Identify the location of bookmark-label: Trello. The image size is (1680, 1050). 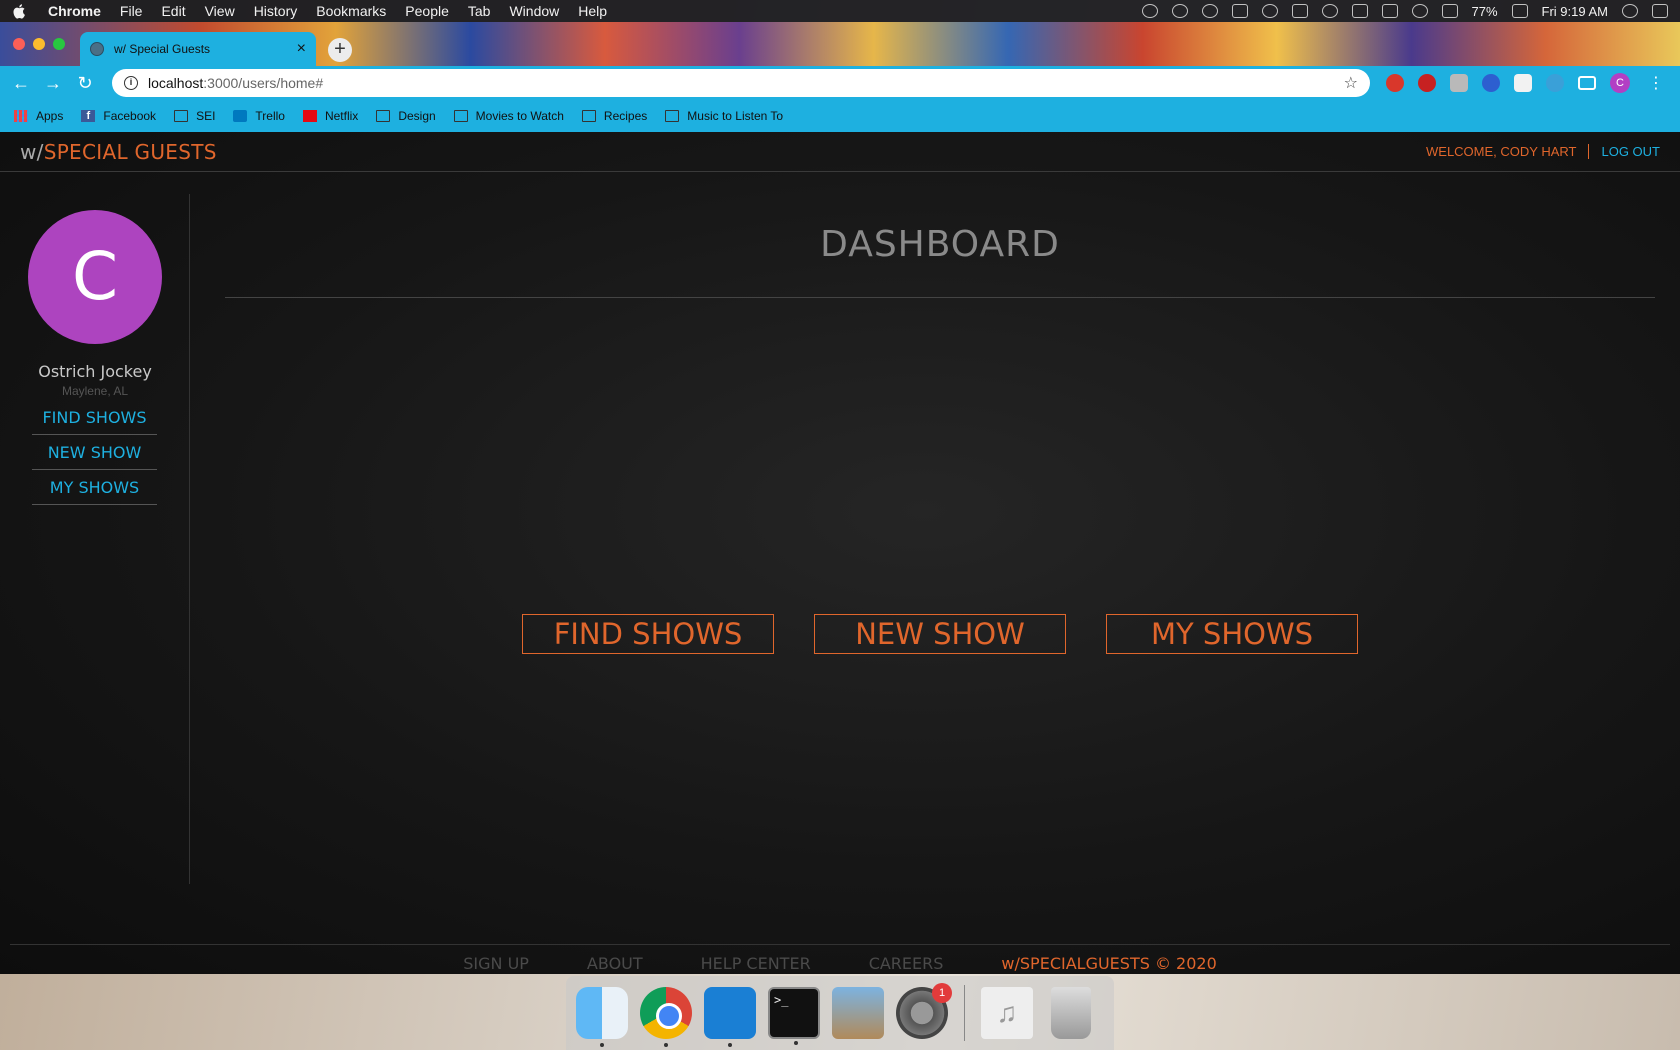
(270, 116).